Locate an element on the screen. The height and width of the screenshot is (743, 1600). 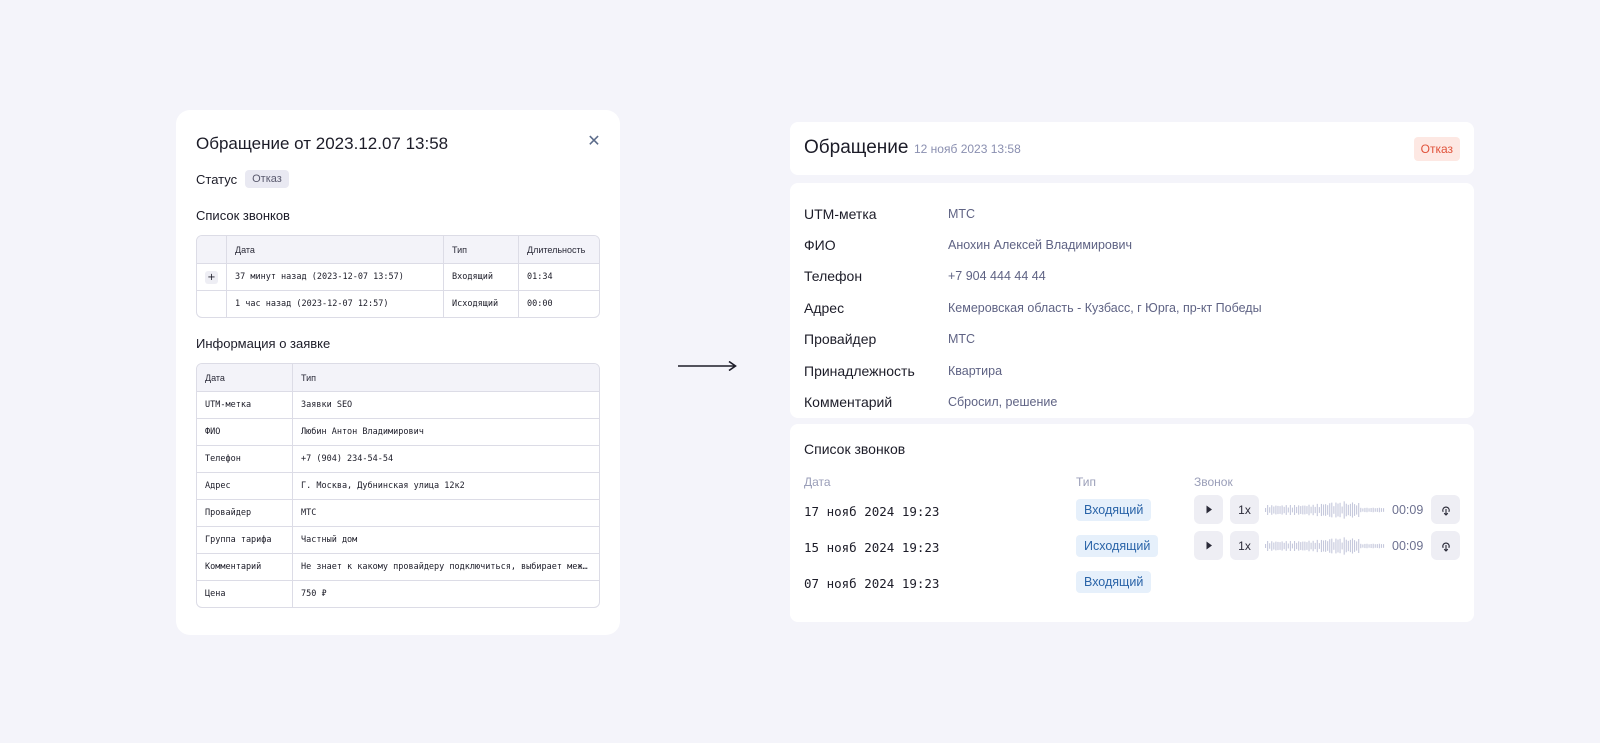
info-value: Квартира is located at coordinates (975, 370).